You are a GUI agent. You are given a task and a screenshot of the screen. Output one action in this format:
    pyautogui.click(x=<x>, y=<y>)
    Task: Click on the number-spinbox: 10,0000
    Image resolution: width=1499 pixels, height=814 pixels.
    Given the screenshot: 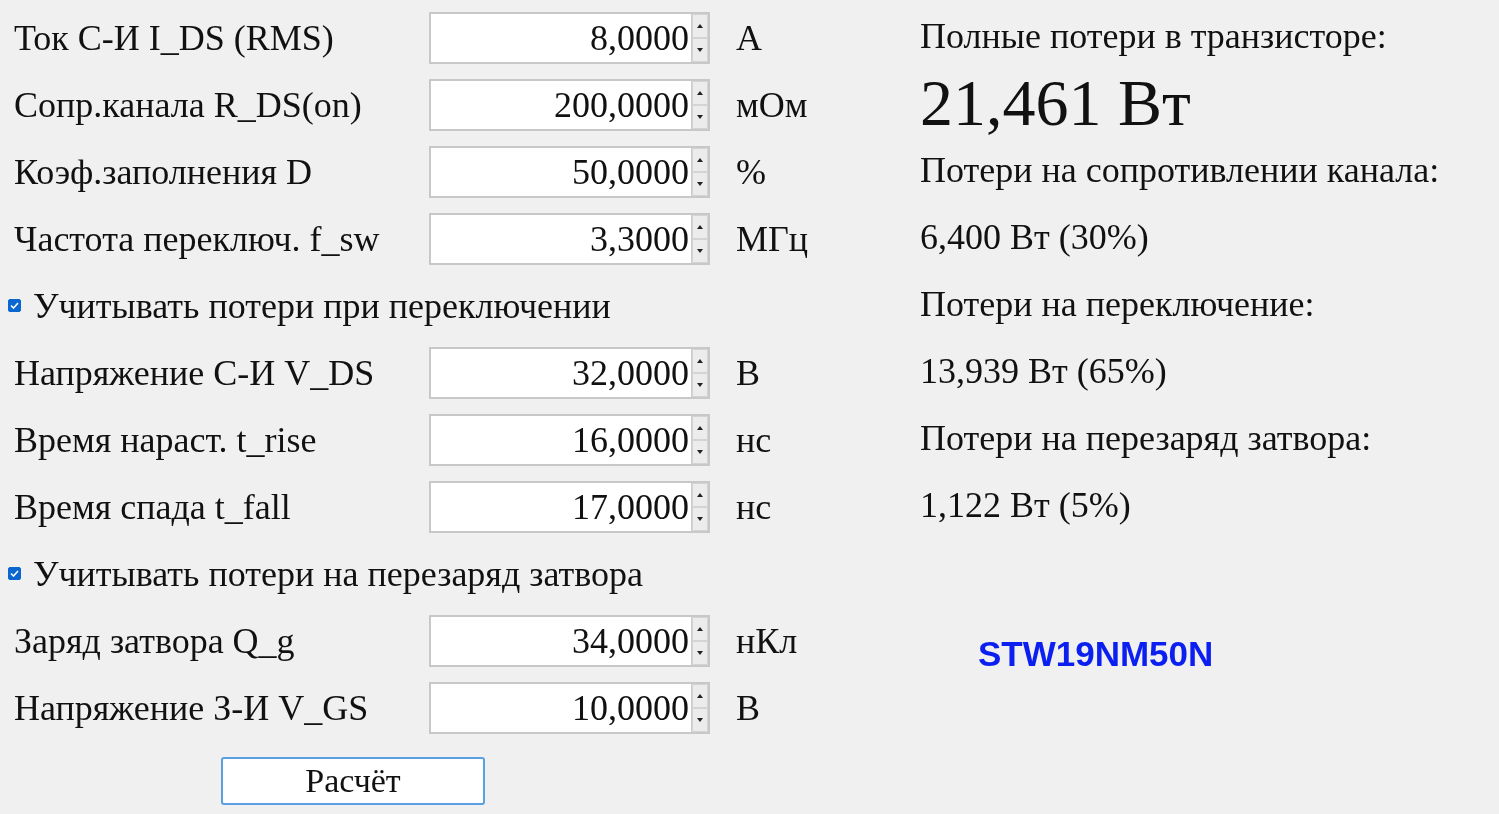 What is the action you would take?
    pyautogui.click(x=569, y=707)
    